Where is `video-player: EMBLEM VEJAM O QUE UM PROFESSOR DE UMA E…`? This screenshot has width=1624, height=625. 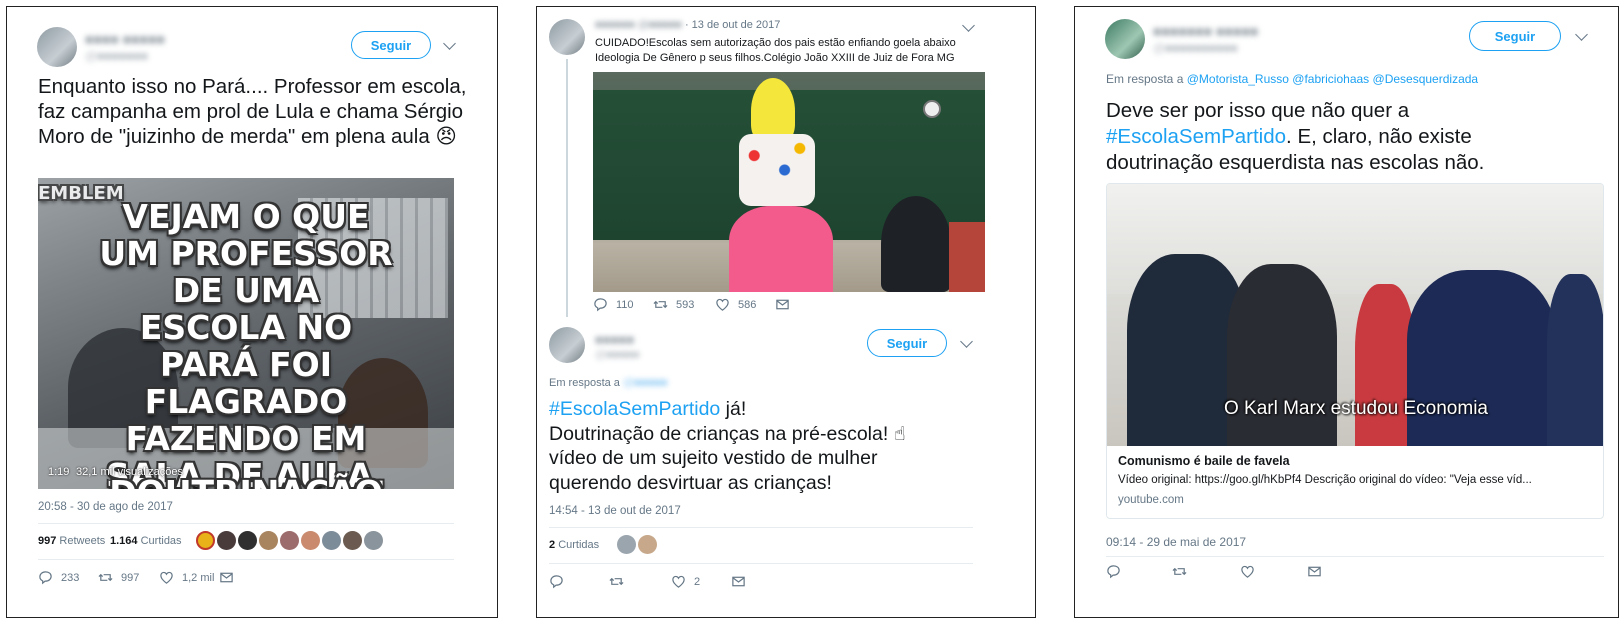
video-player: EMBLEM VEJAM O QUE UM PROFESSOR DE UMA E… is located at coordinates (246, 333).